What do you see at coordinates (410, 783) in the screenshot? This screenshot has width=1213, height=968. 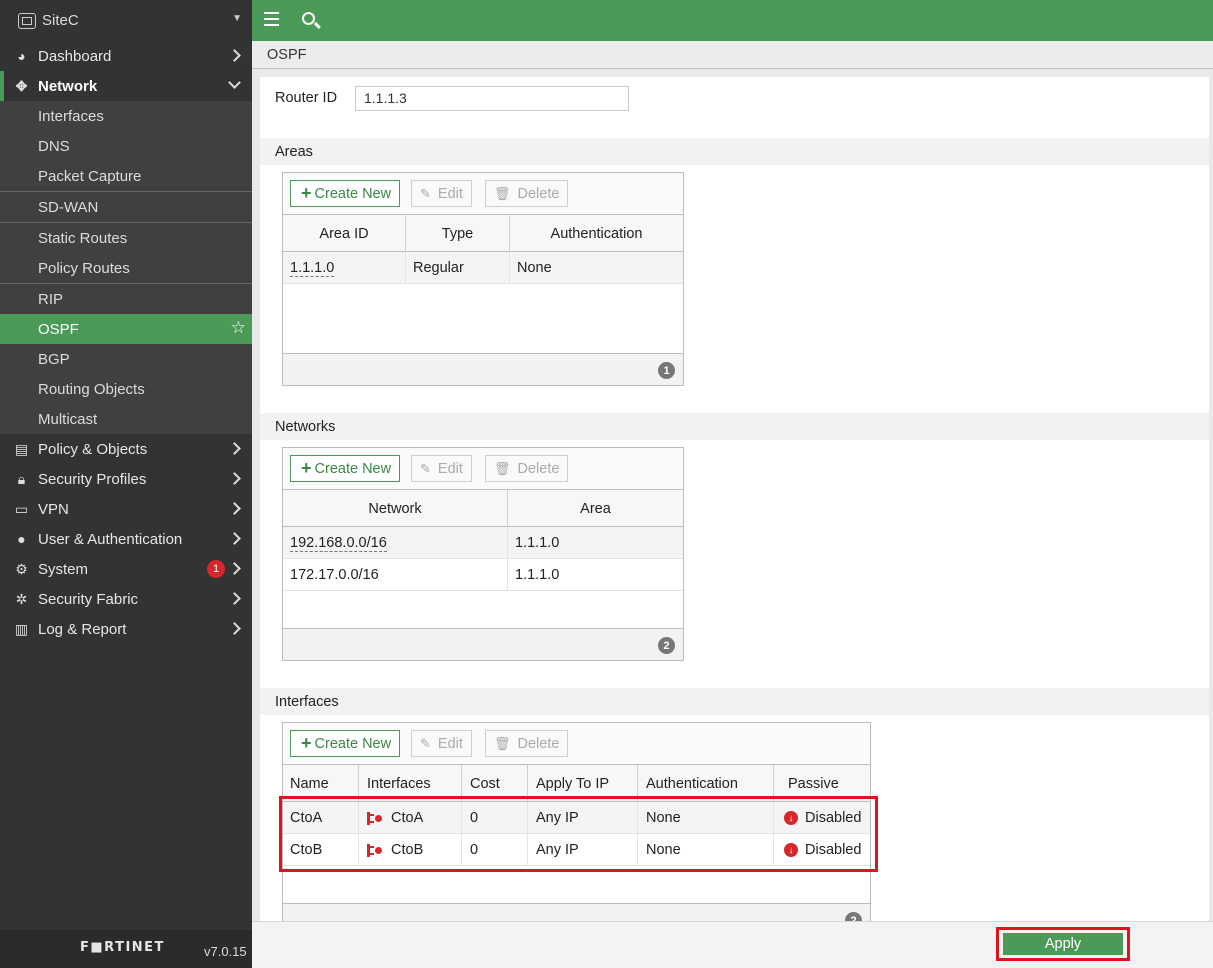 I see `column-header: Interfaces` at bounding box center [410, 783].